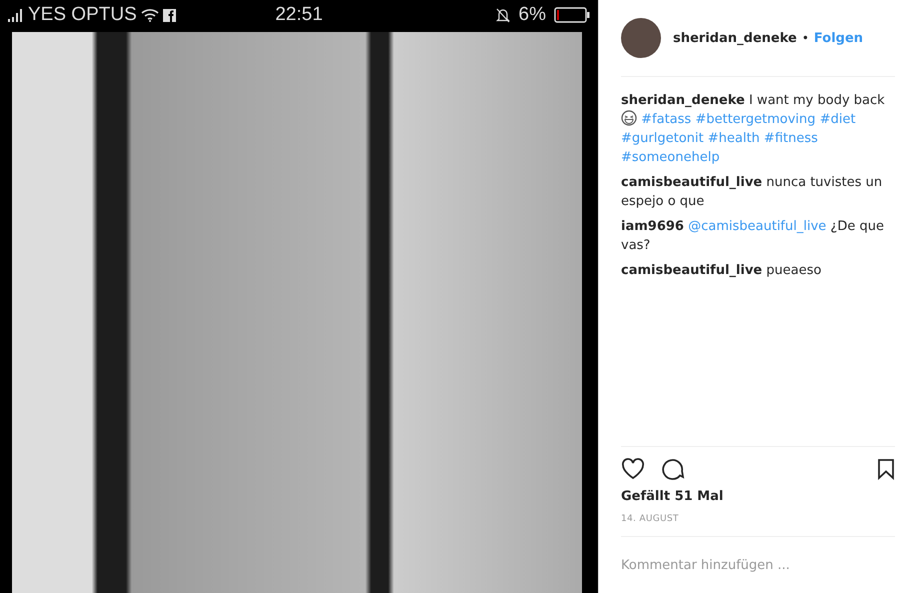 This screenshot has height=593, width=915. I want to click on carrier-name: YES OPTUS, so click(82, 15).